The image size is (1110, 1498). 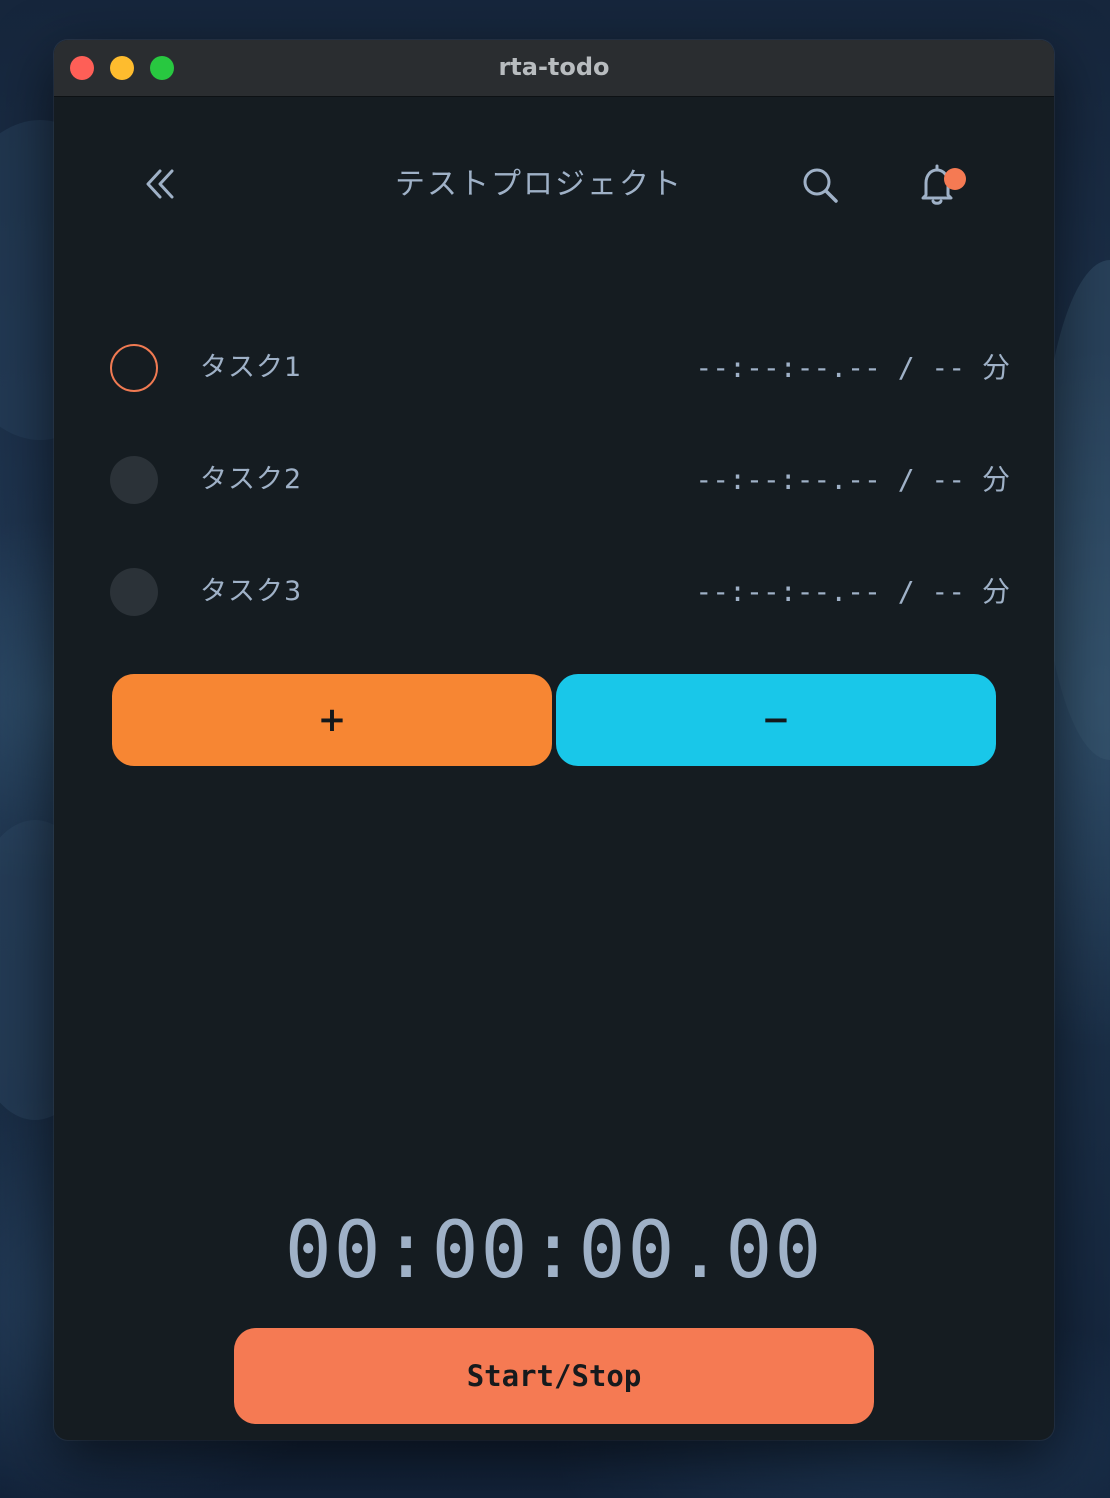 I want to click on project-title: テストプロジェクト, so click(x=539, y=184).